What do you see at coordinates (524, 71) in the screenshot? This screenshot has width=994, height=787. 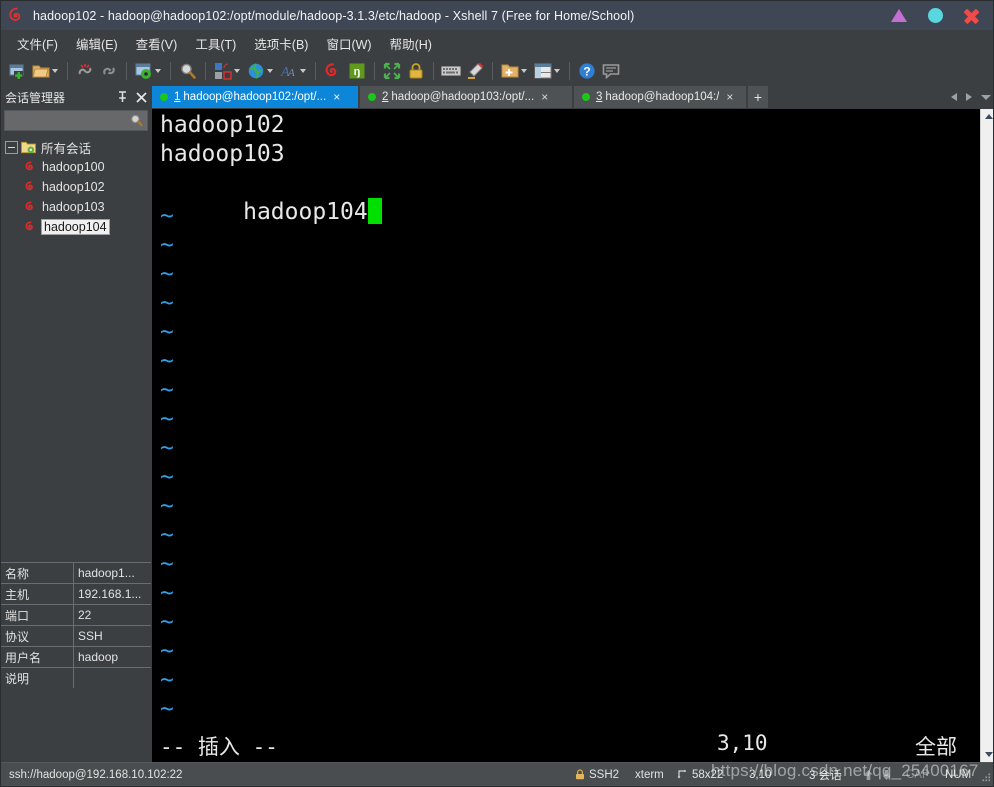 I see `new-folder-dropdown-icon` at bounding box center [524, 71].